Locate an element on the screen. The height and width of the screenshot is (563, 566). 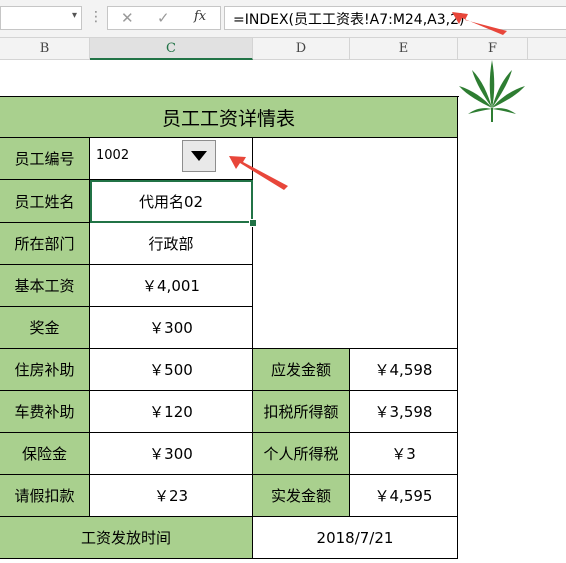
label-leave-deduction: 请假扣款 is located at coordinates (45, 496).